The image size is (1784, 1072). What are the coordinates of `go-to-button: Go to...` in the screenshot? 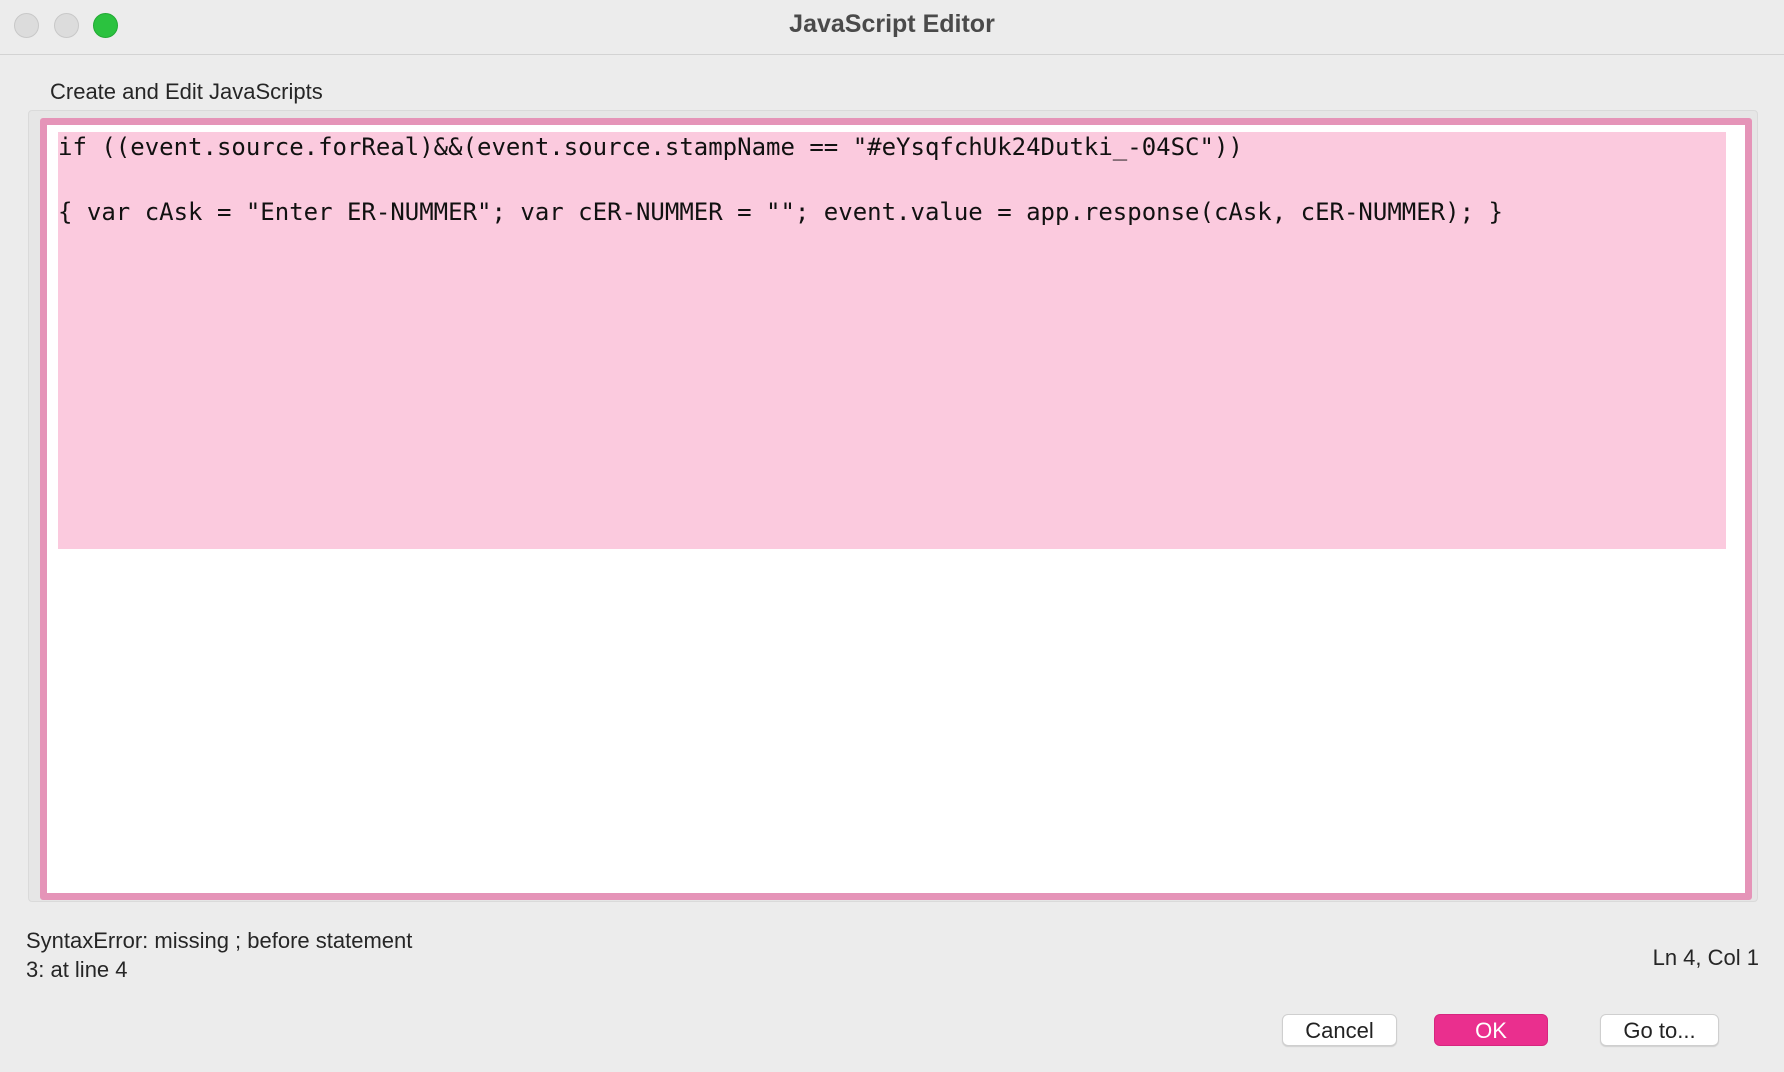 It's located at (1659, 1030).